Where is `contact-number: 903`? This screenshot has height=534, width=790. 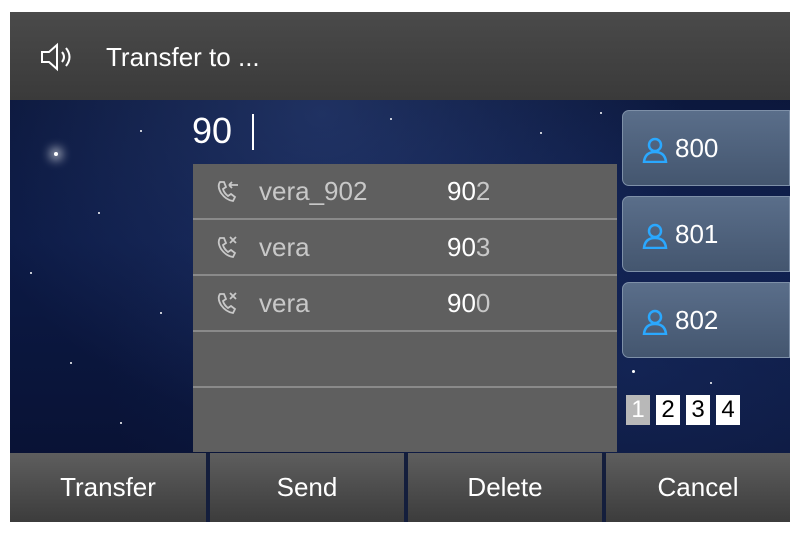 contact-number: 903 is located at coordinates (468, 247).